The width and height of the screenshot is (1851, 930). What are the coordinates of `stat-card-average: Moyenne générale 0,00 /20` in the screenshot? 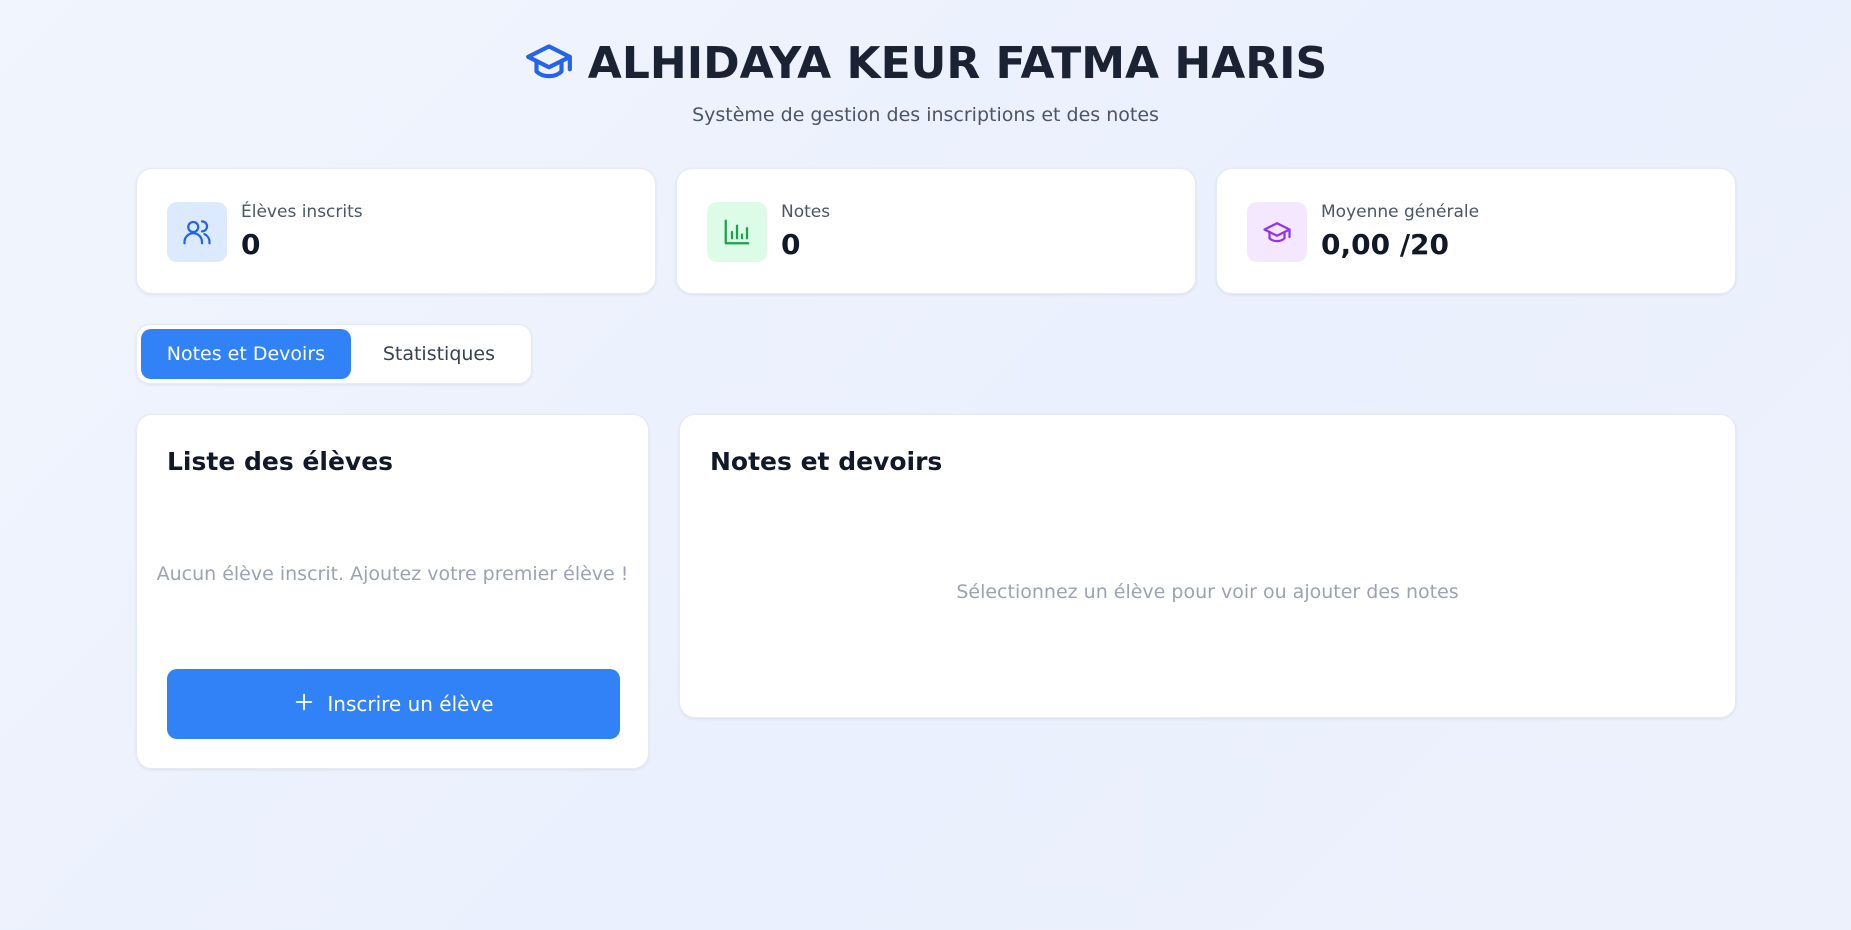 It's located at (1476, 231).